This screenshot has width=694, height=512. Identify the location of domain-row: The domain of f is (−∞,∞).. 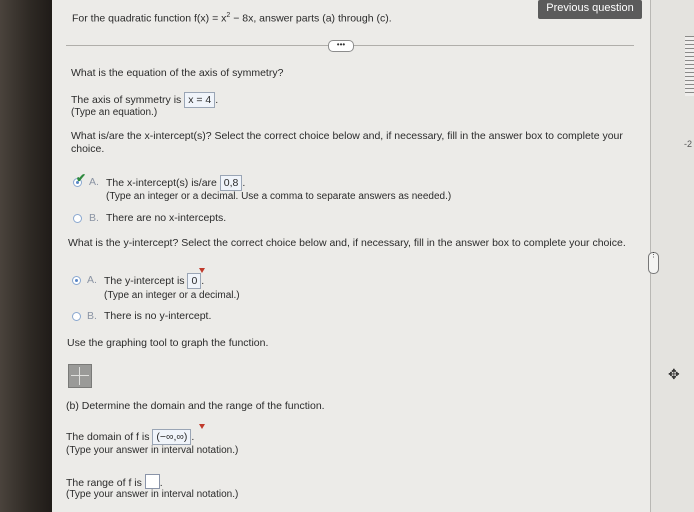
(130, 437).